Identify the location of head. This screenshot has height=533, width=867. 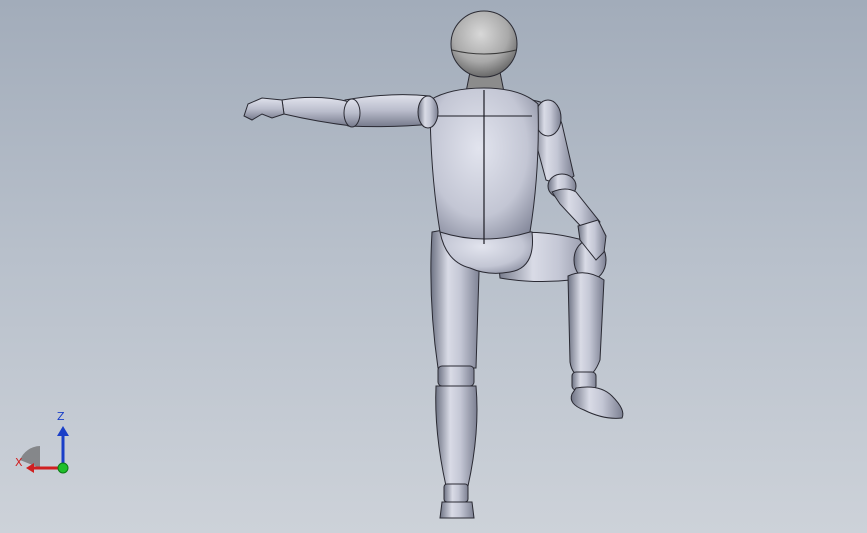
(484, 44).